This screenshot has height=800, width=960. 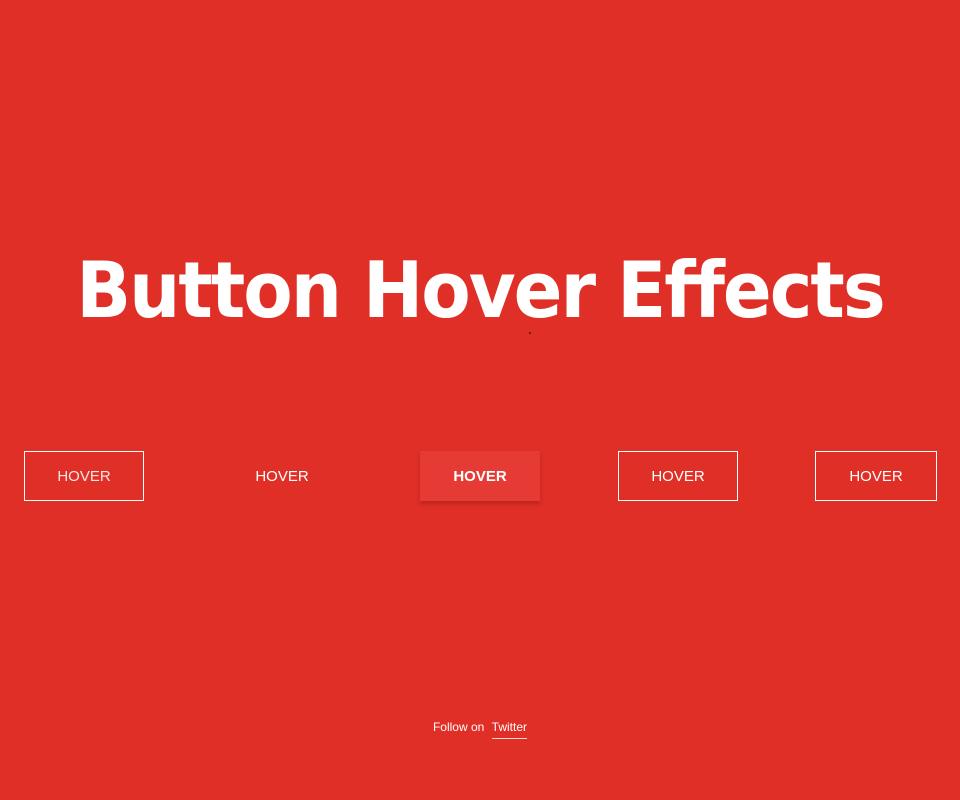 I want to click on hover-button-4: HOVER, so click(x=678, y=476).